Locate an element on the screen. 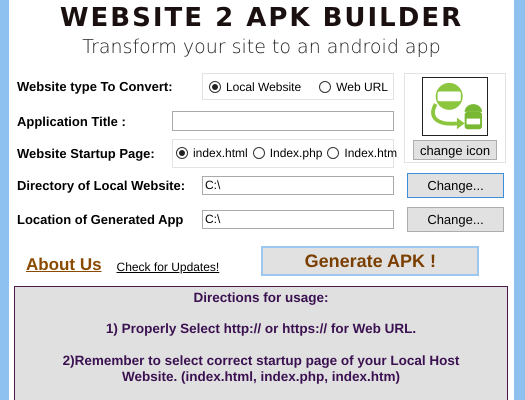 This screenshot has height=400, width=525. directions-title: Directions for usage: is located at coordinates (261, 297).